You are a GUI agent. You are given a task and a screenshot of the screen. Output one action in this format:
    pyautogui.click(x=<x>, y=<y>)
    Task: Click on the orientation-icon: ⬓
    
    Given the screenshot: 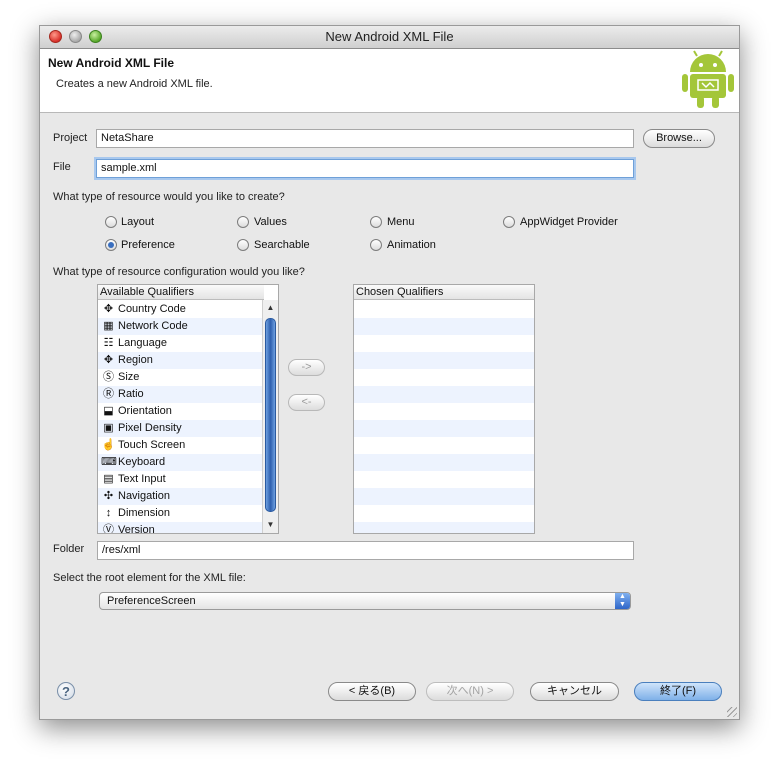 What is the action you would take?
    pyautogui.click(x=108, y=411)
    